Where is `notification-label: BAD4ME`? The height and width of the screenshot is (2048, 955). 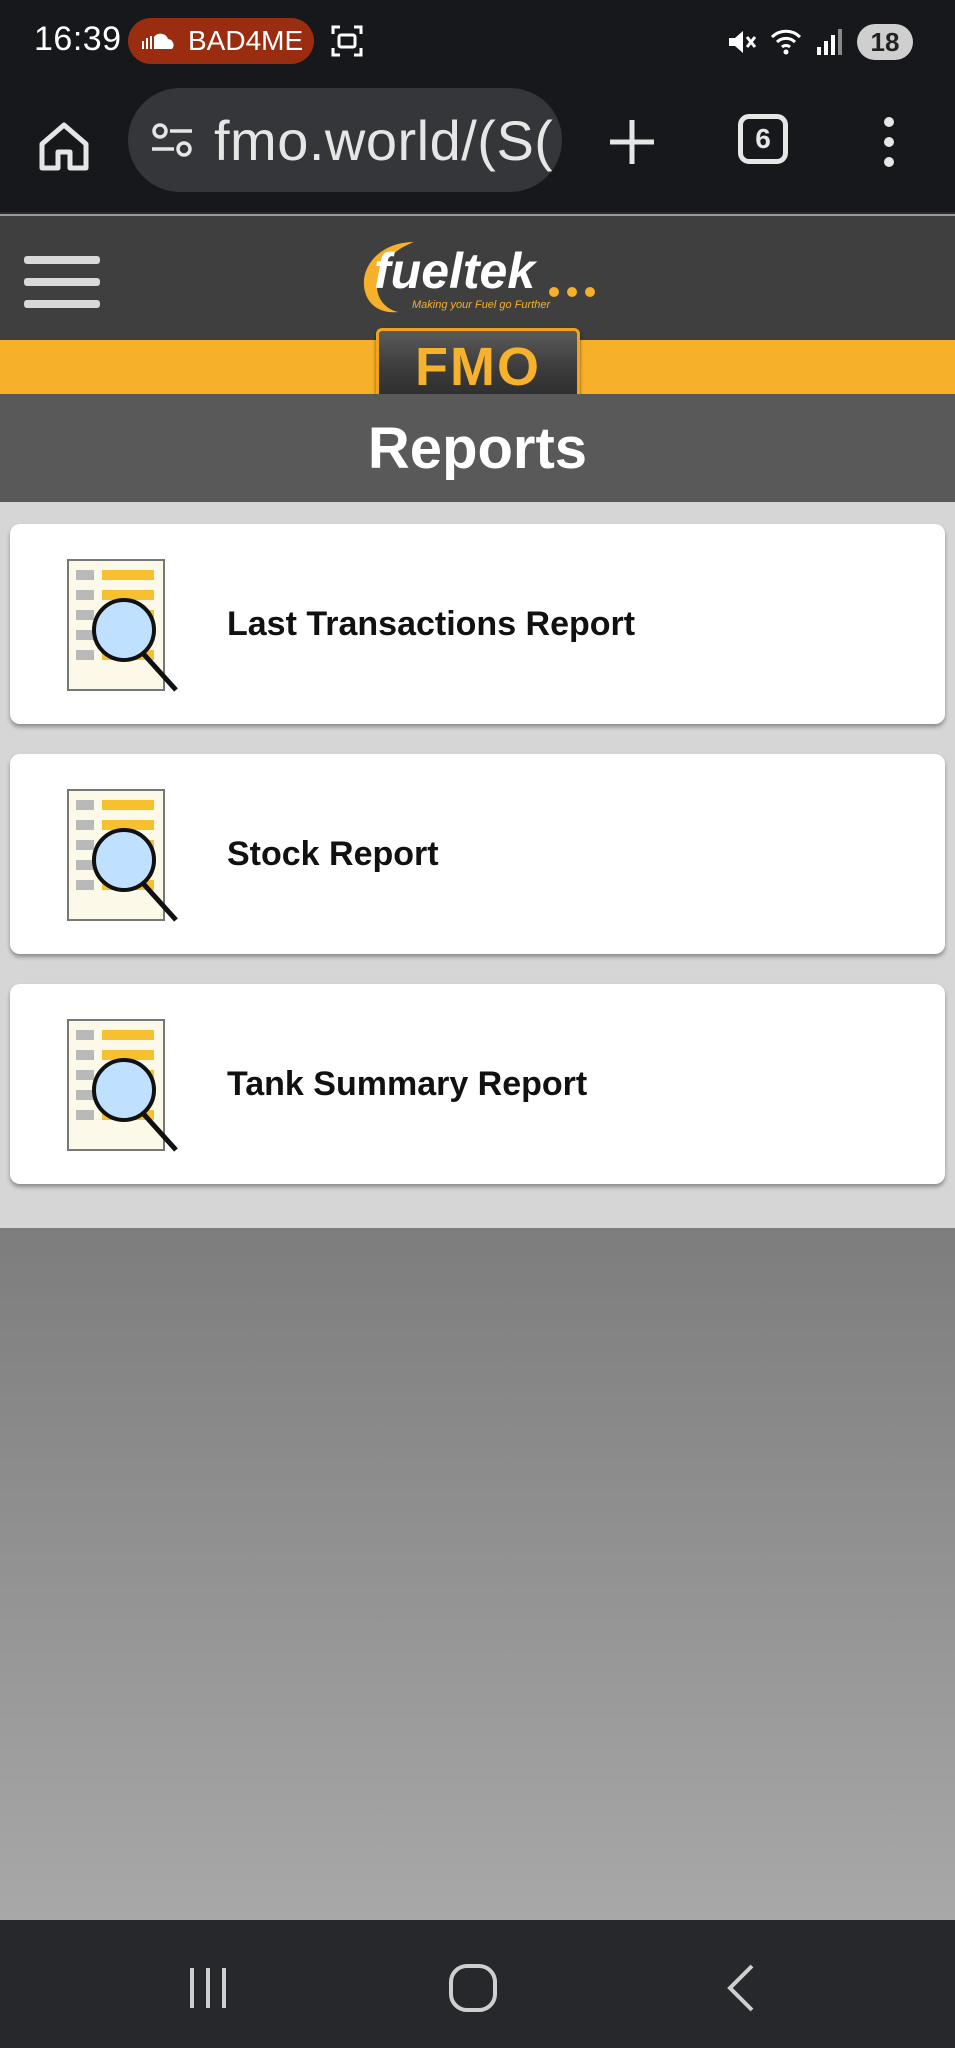
notification-label: BAD4ME is located at coordinates (246, 40).